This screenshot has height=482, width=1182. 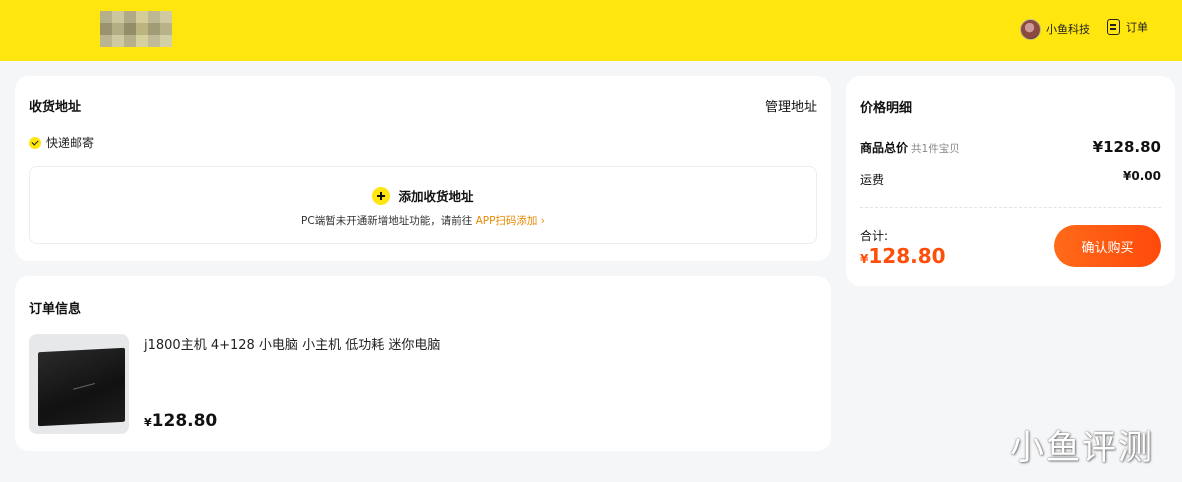 I want to click on shipping-method-option: 快递邮寄, so click(x=61, y=142).